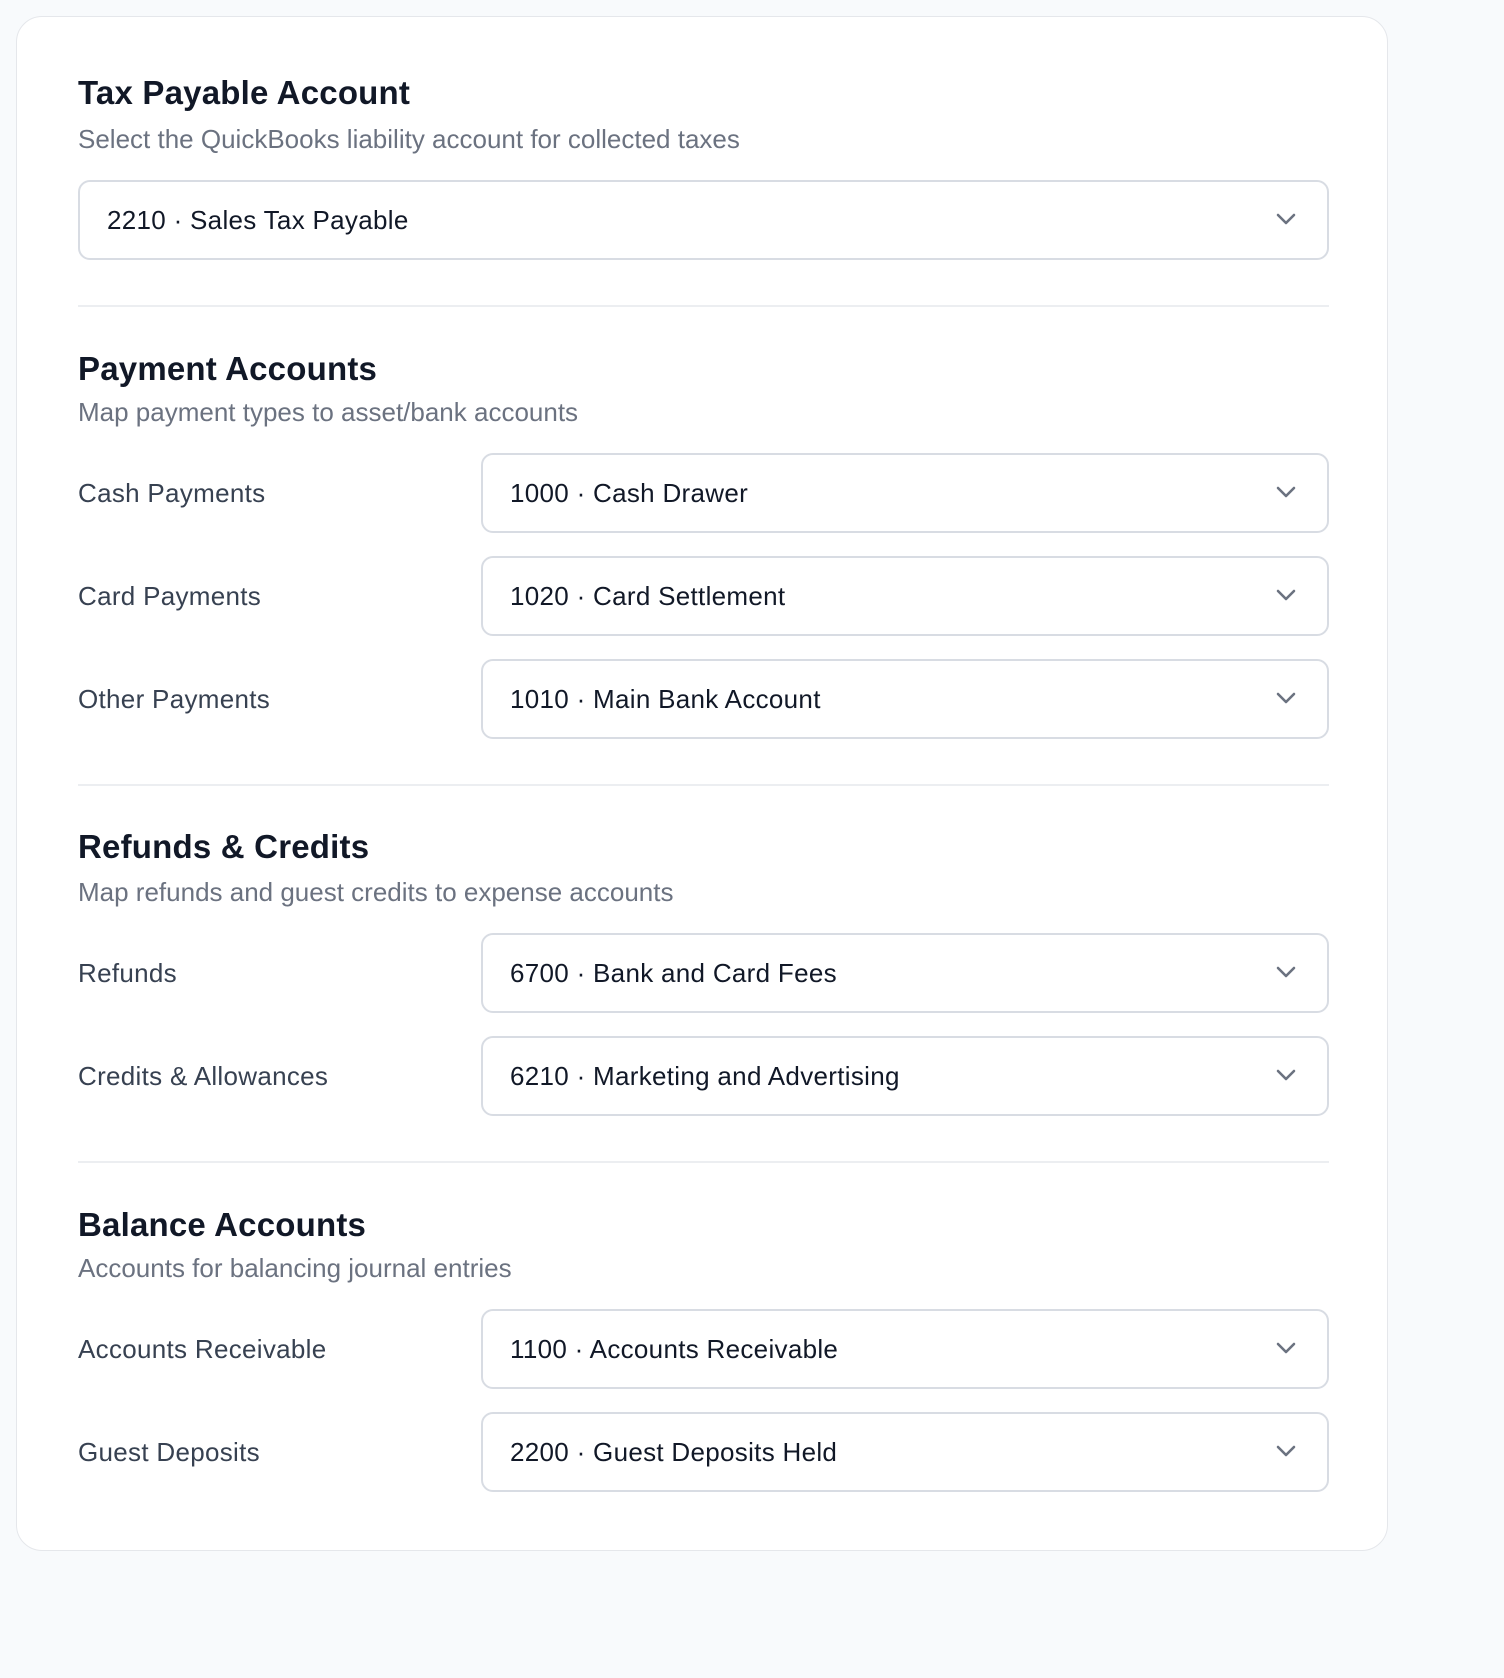 The height and width of the screenshot is (1678, 1504). I want to click on refunds-section-title: Refunds & Credits, so click(224, 846).